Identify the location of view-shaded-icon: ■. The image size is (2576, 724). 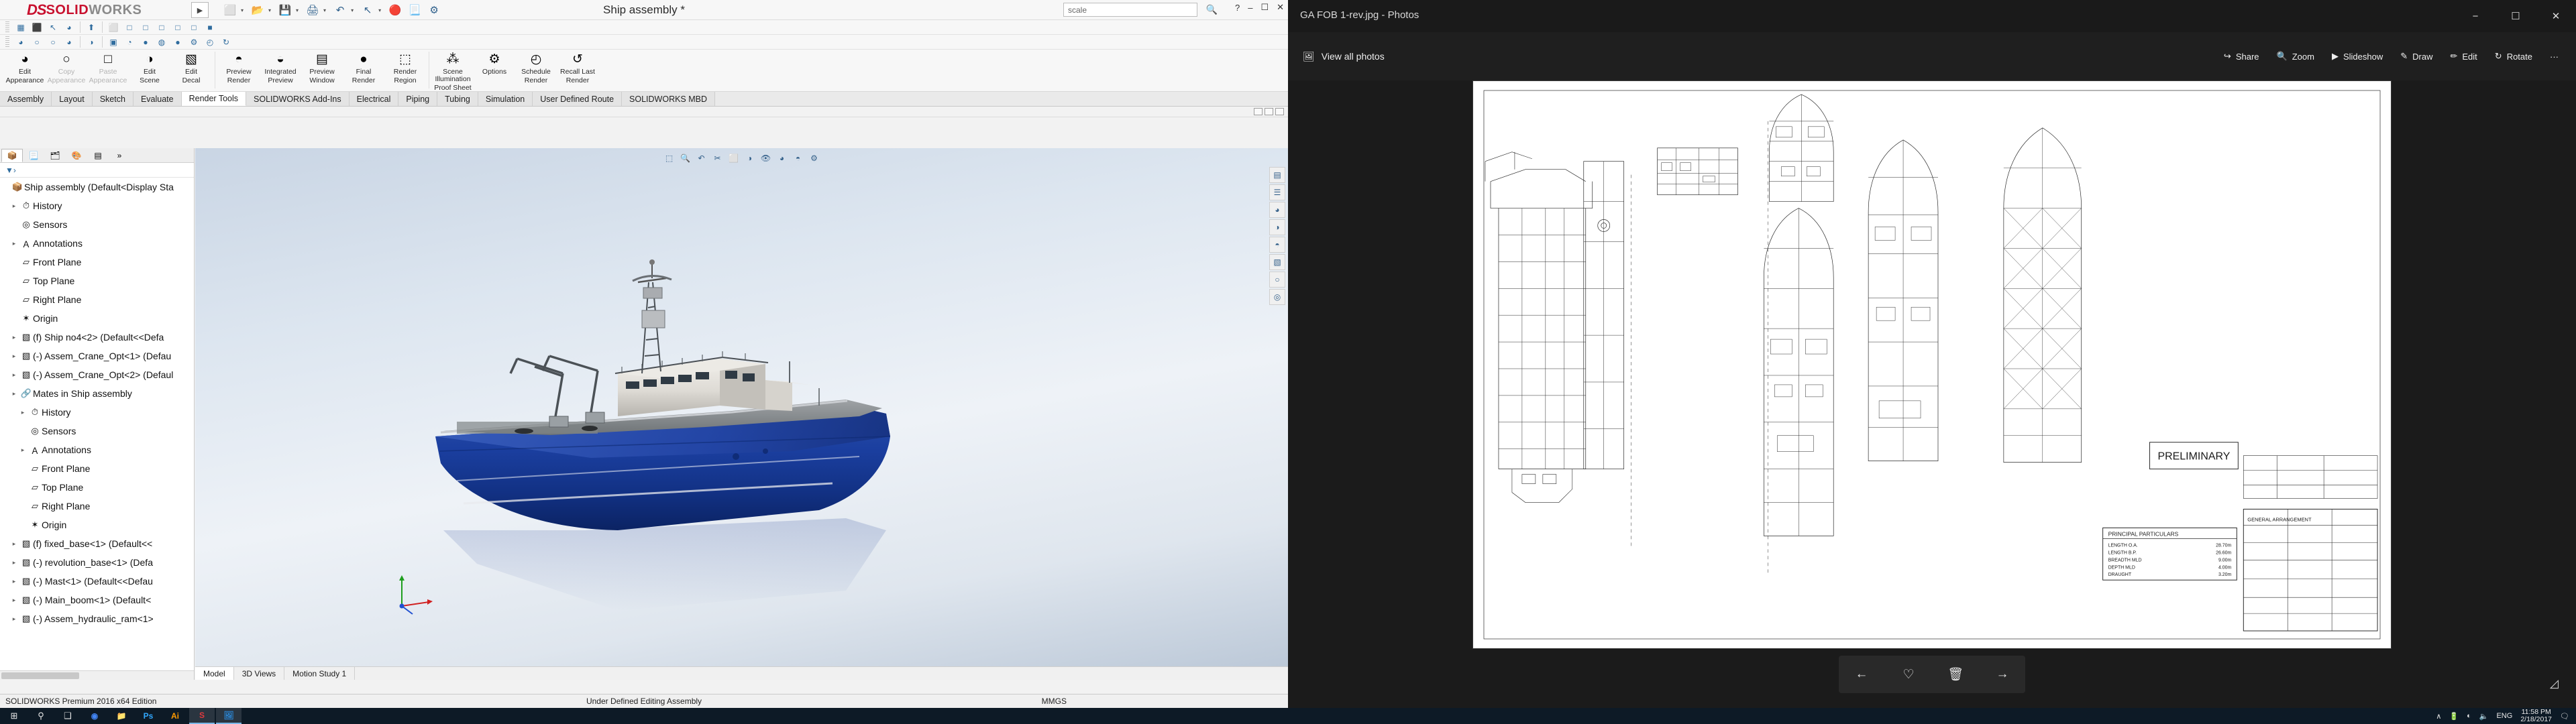
(210, 27).